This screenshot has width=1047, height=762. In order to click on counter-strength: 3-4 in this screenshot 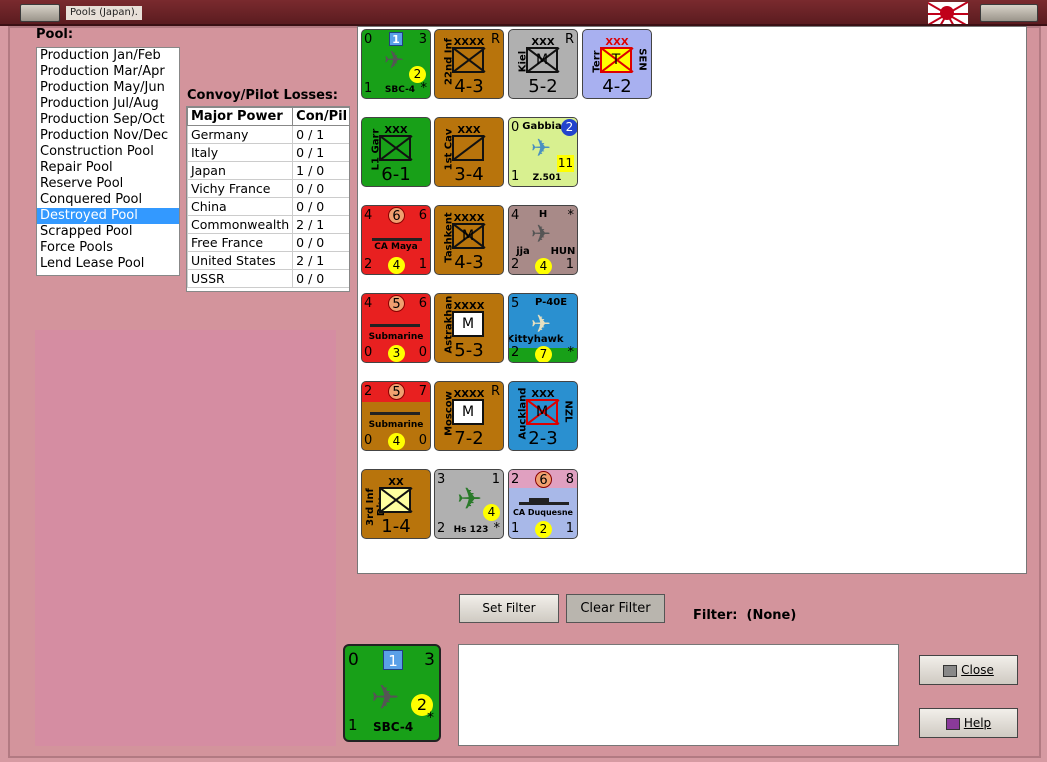, I will do `click(469, 174)`.